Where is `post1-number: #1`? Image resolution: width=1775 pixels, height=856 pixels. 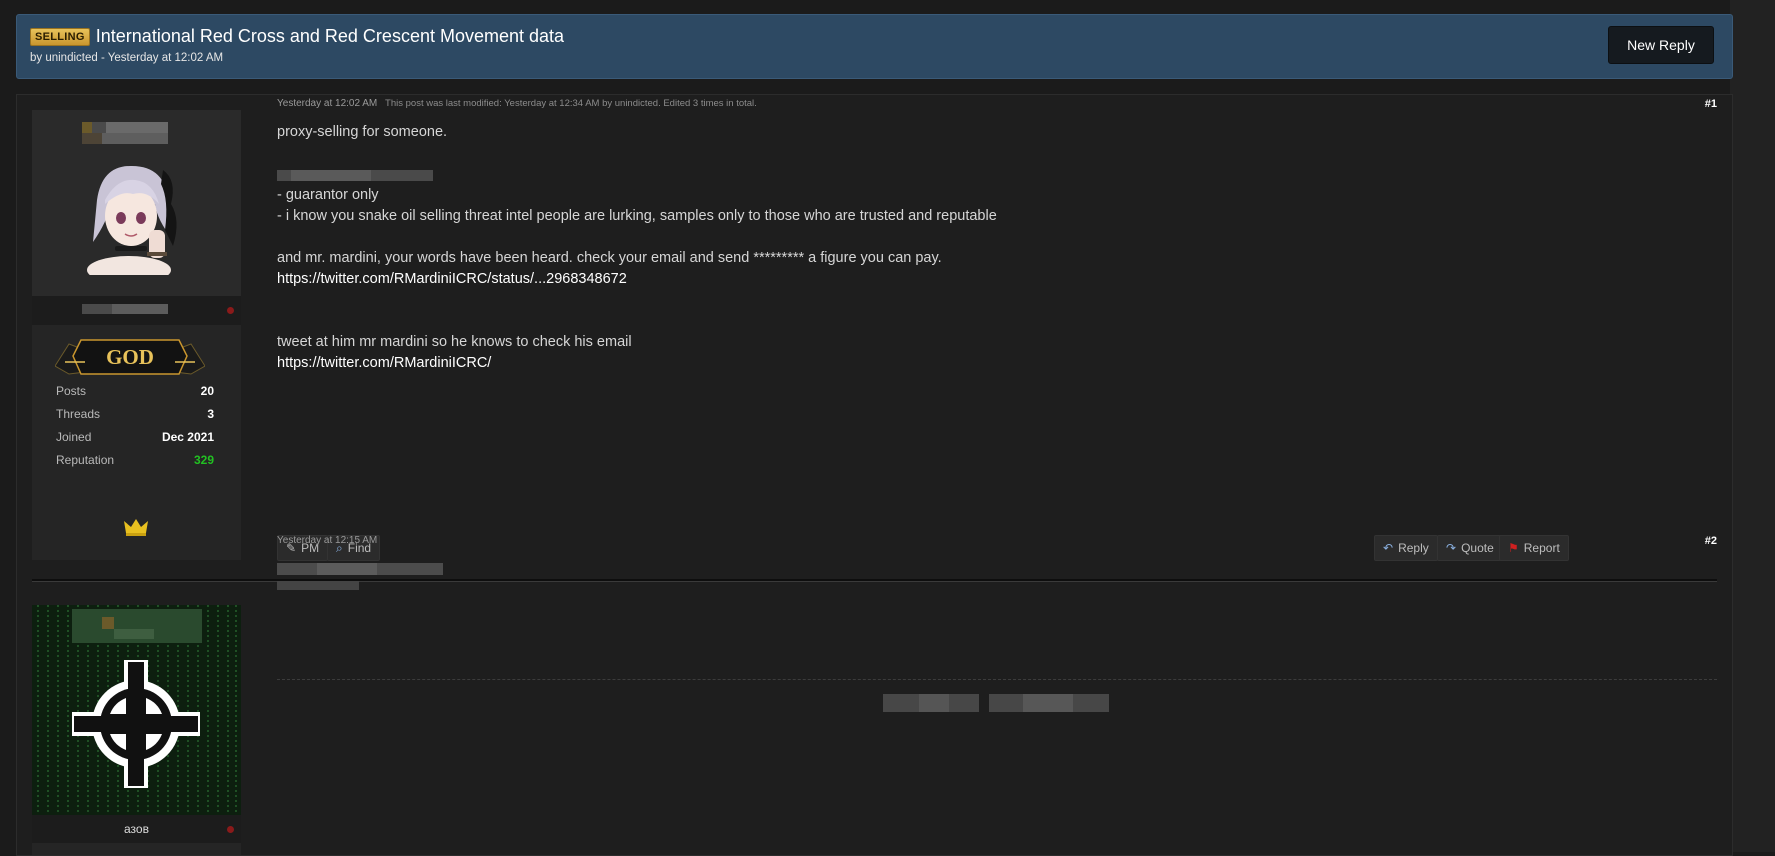 post1-number: #1 is located at coordinates (1711, 104).